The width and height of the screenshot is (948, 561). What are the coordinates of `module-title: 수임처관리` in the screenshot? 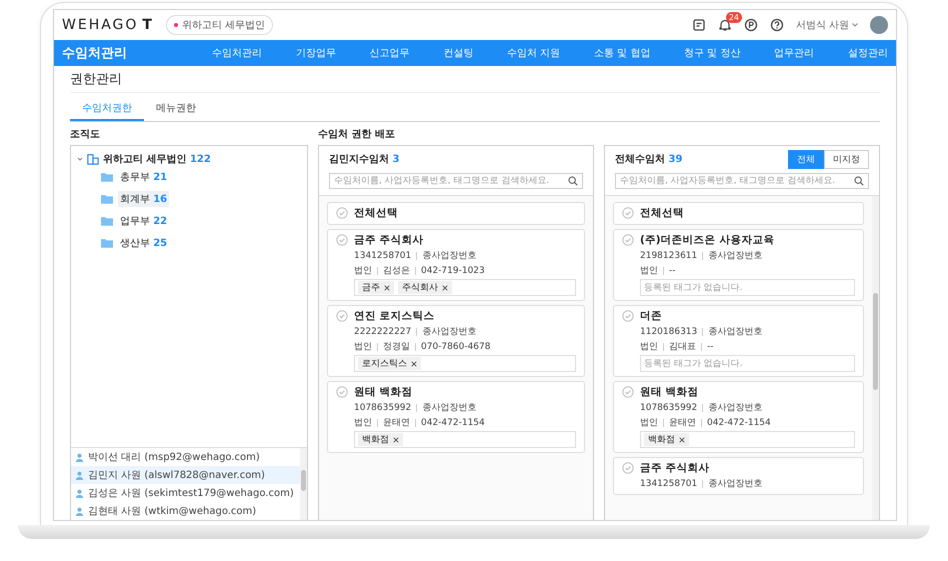 It's located at (95, 53).